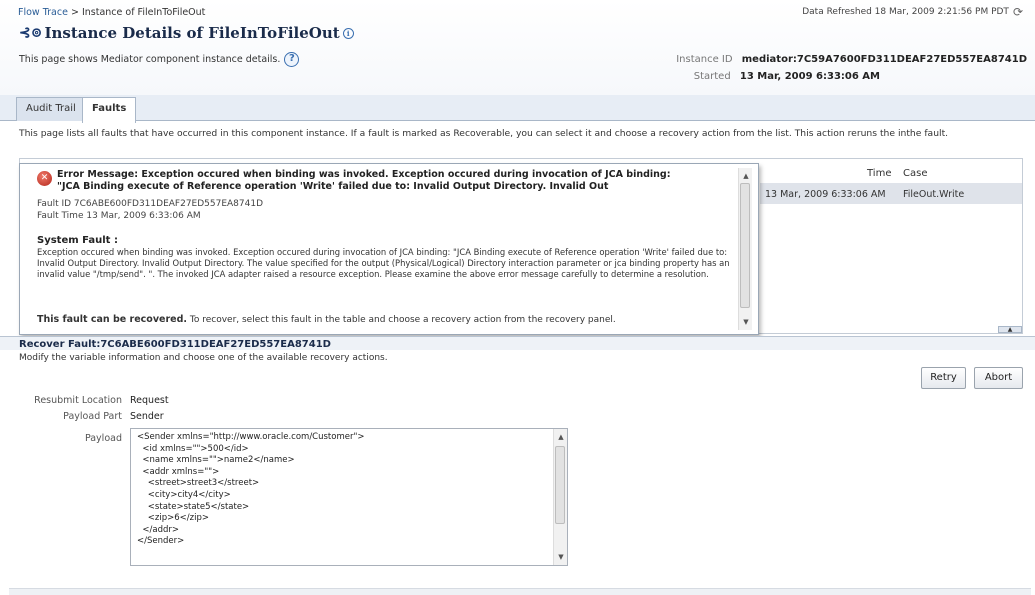 The height and width of the screenshot is (595, 1035). I want to click on started-row: Started 13 Mar, 2009 6:33:06 AM, so click(787, 76).